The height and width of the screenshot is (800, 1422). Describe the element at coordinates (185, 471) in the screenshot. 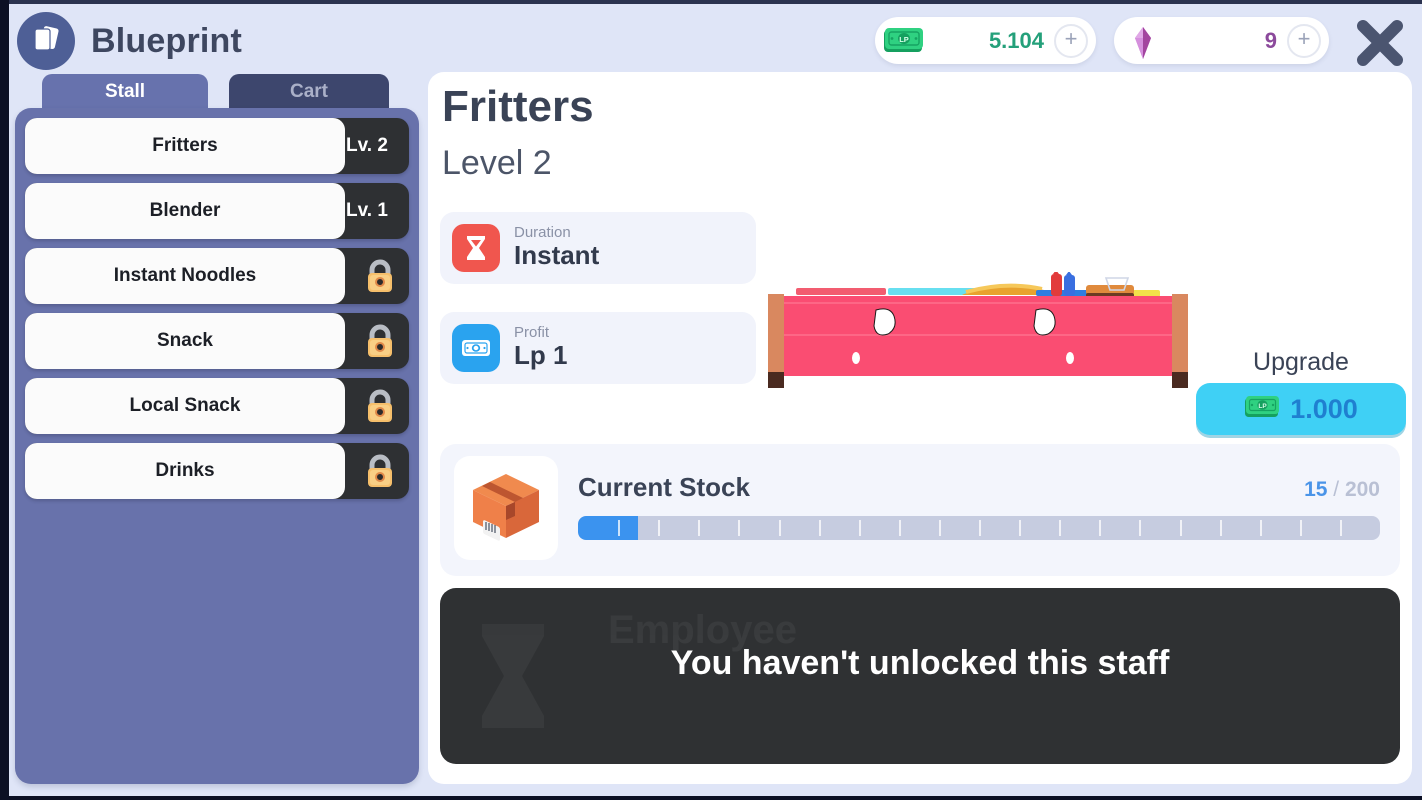

I see `blueprint-item-label: Drinks` at that location.